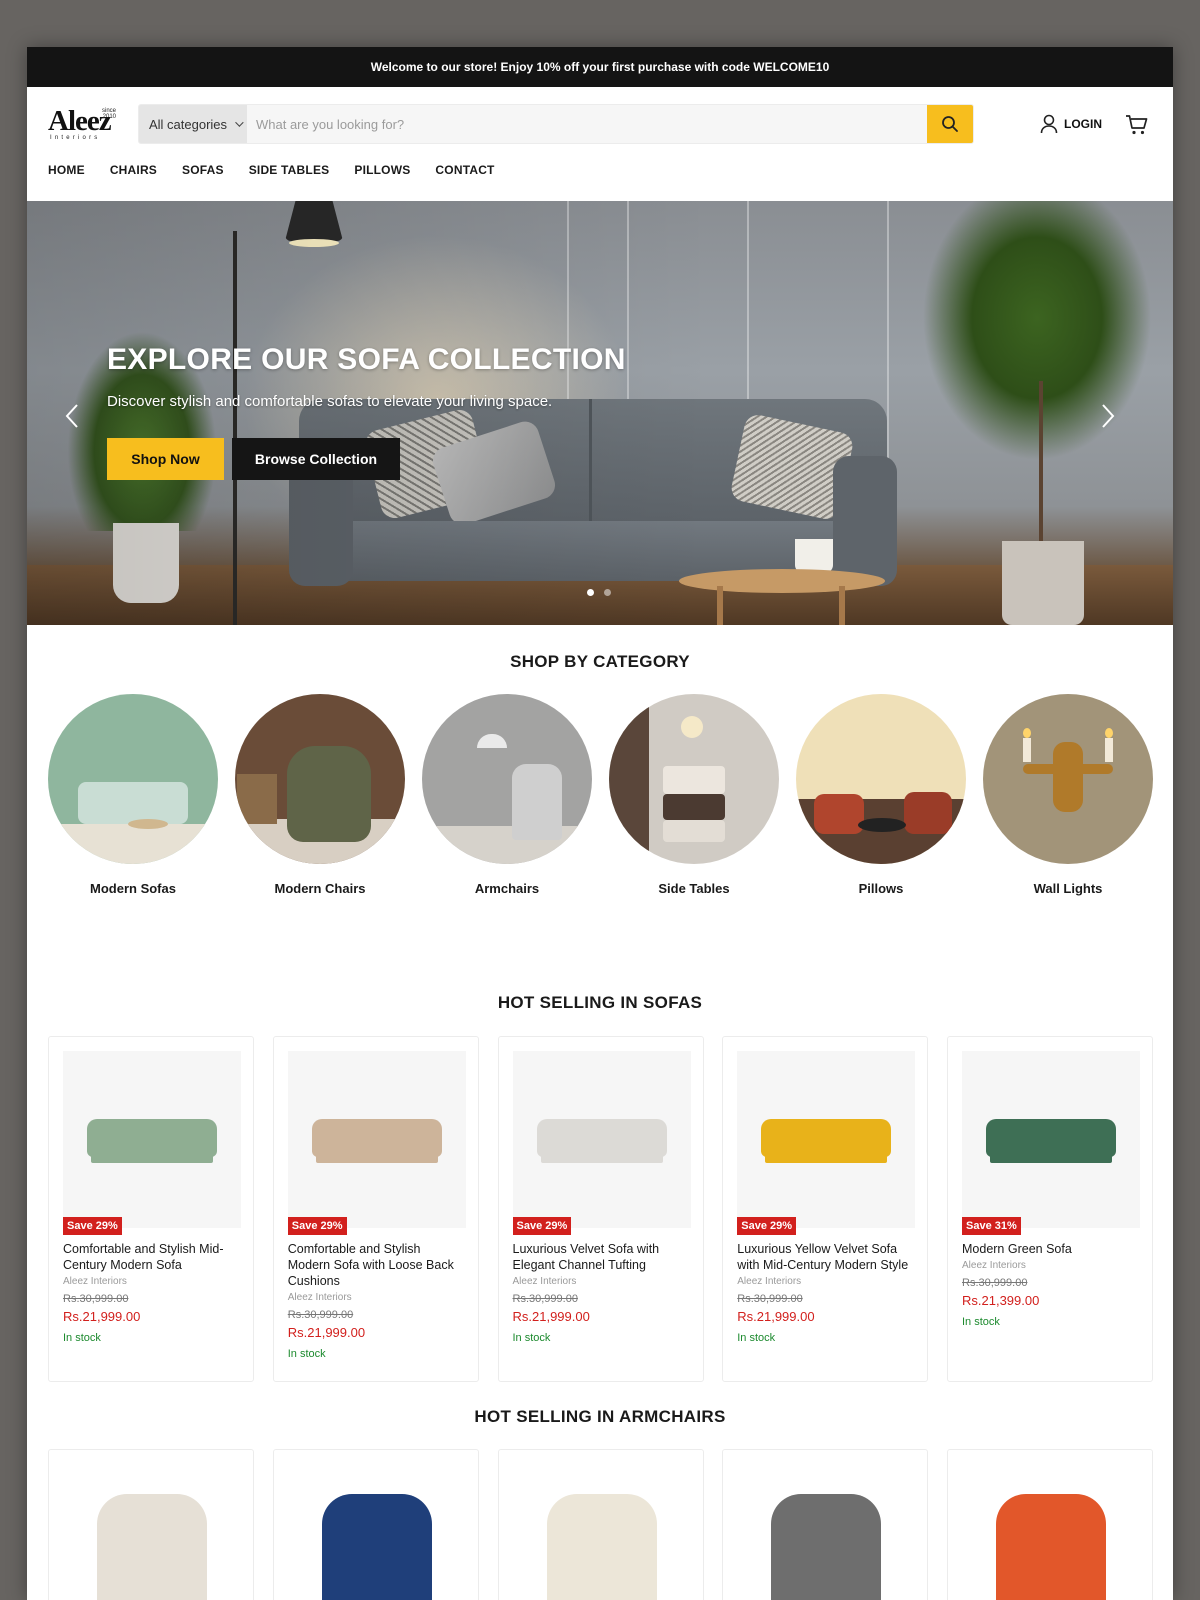  I want to click on category-label: Side Tables, so click(694, 888).